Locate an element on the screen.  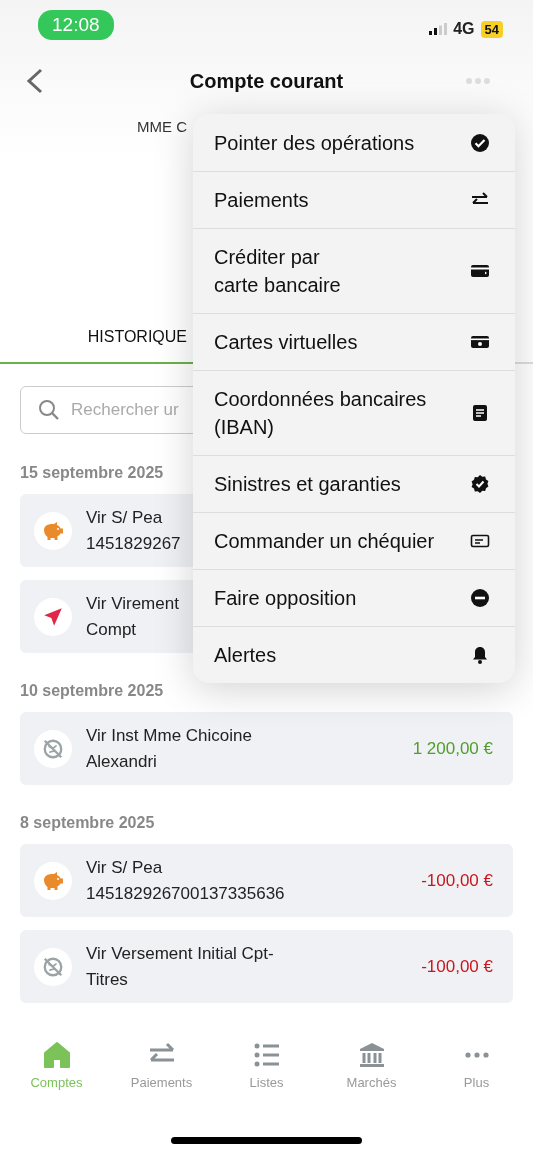
transaction-label: Vir S/ Pea 1451829267 is located at coordinates (133, 530).